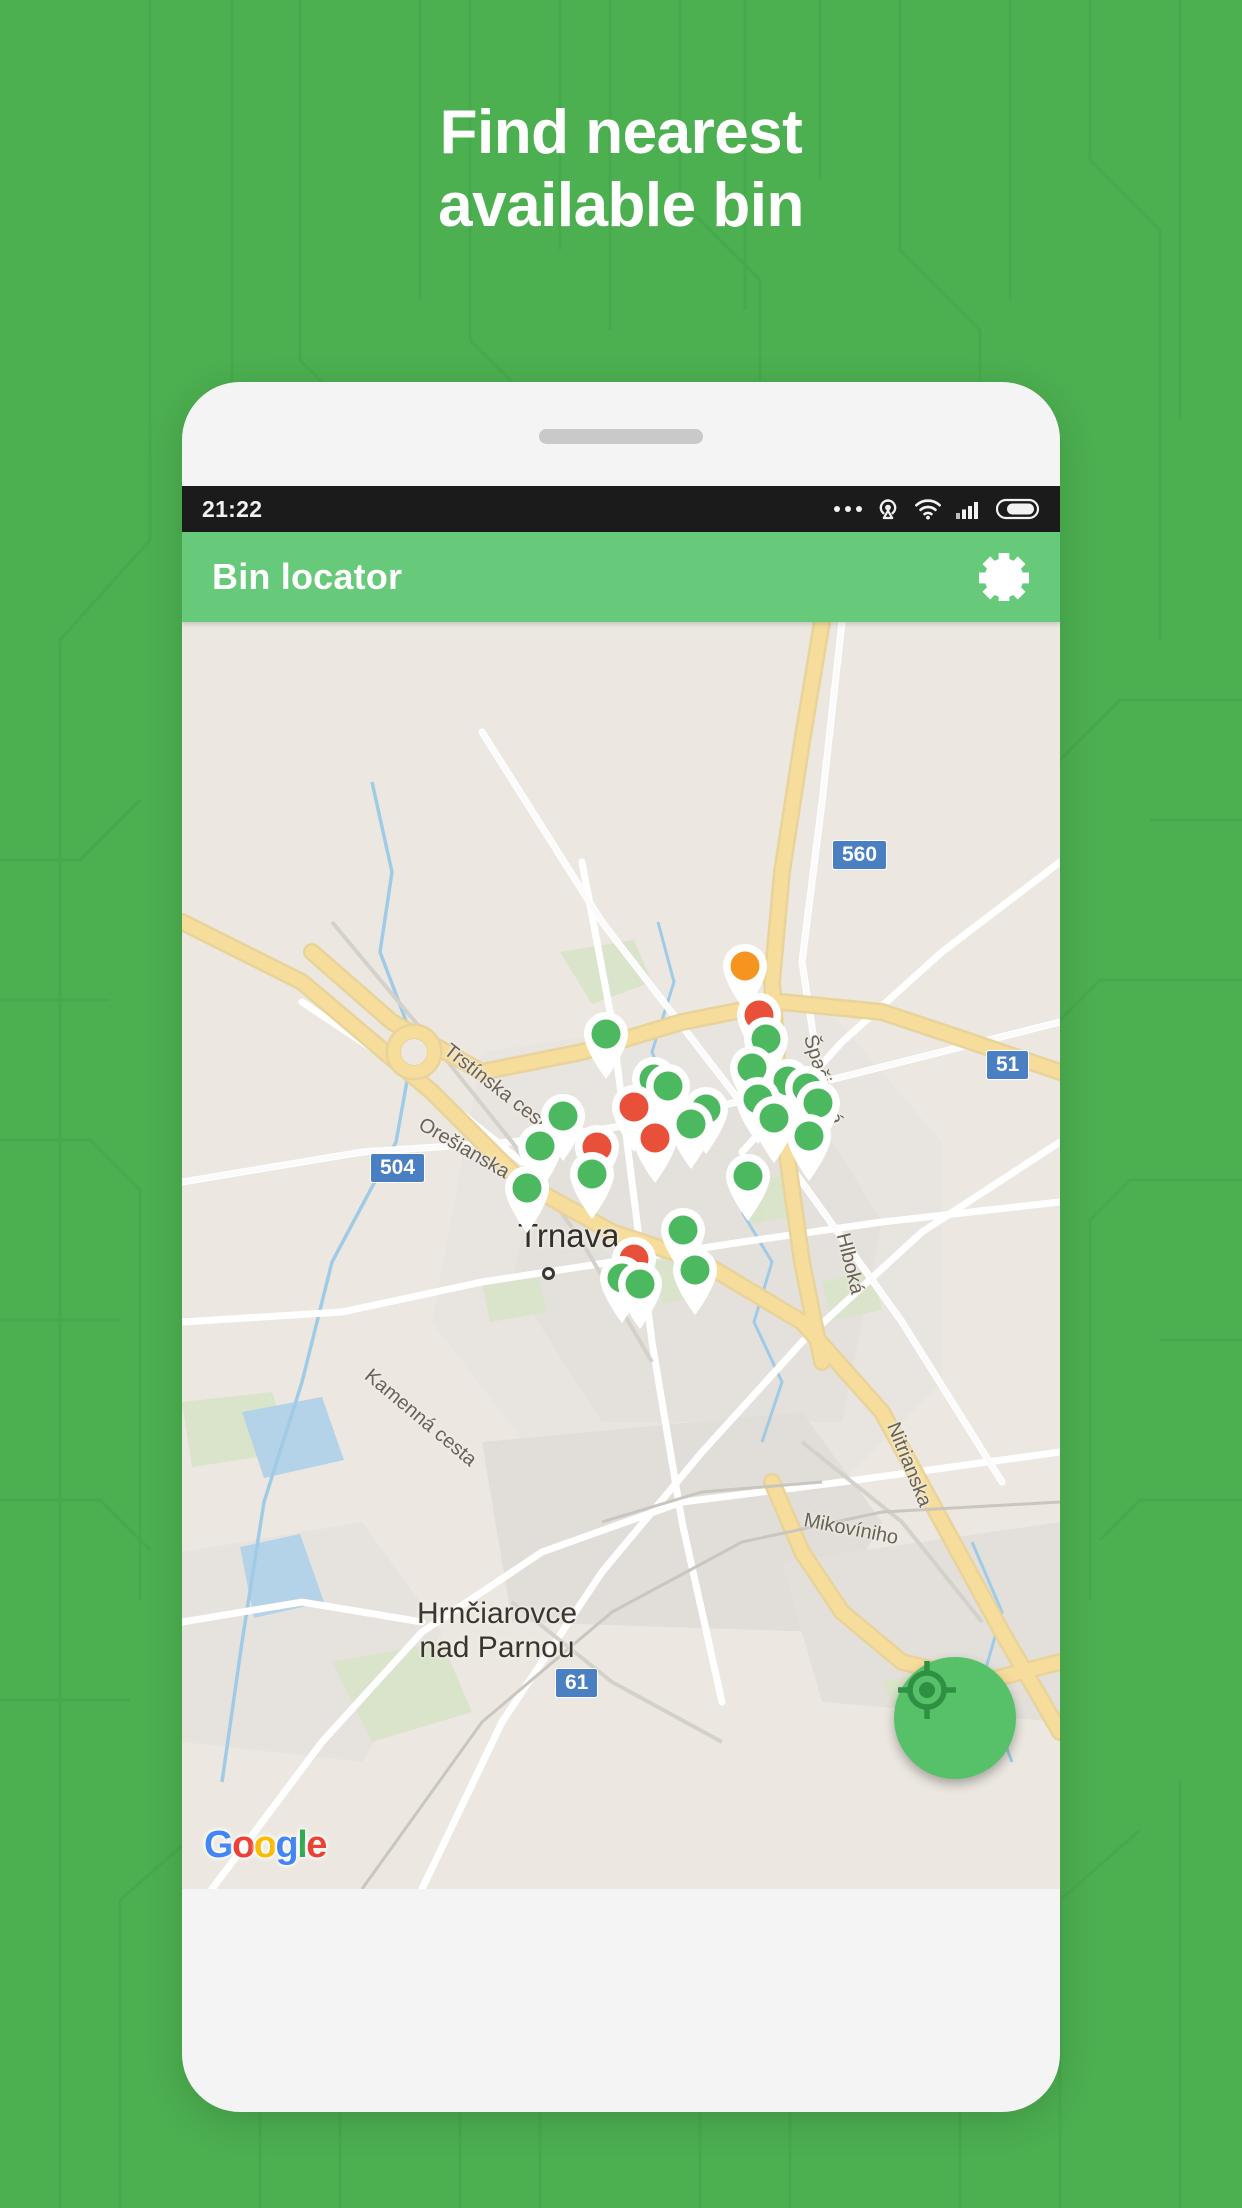 This screenshot has width=1242, height=2208. Describe the element at coordinates (860, 855) in the screenshot. I see `road-shield: 560` at that location.